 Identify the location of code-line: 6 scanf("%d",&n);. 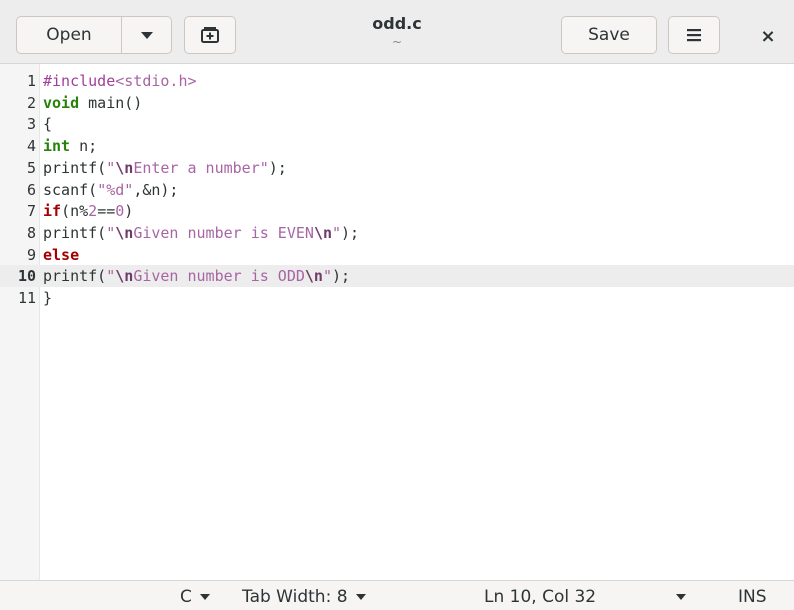
(397, 190).